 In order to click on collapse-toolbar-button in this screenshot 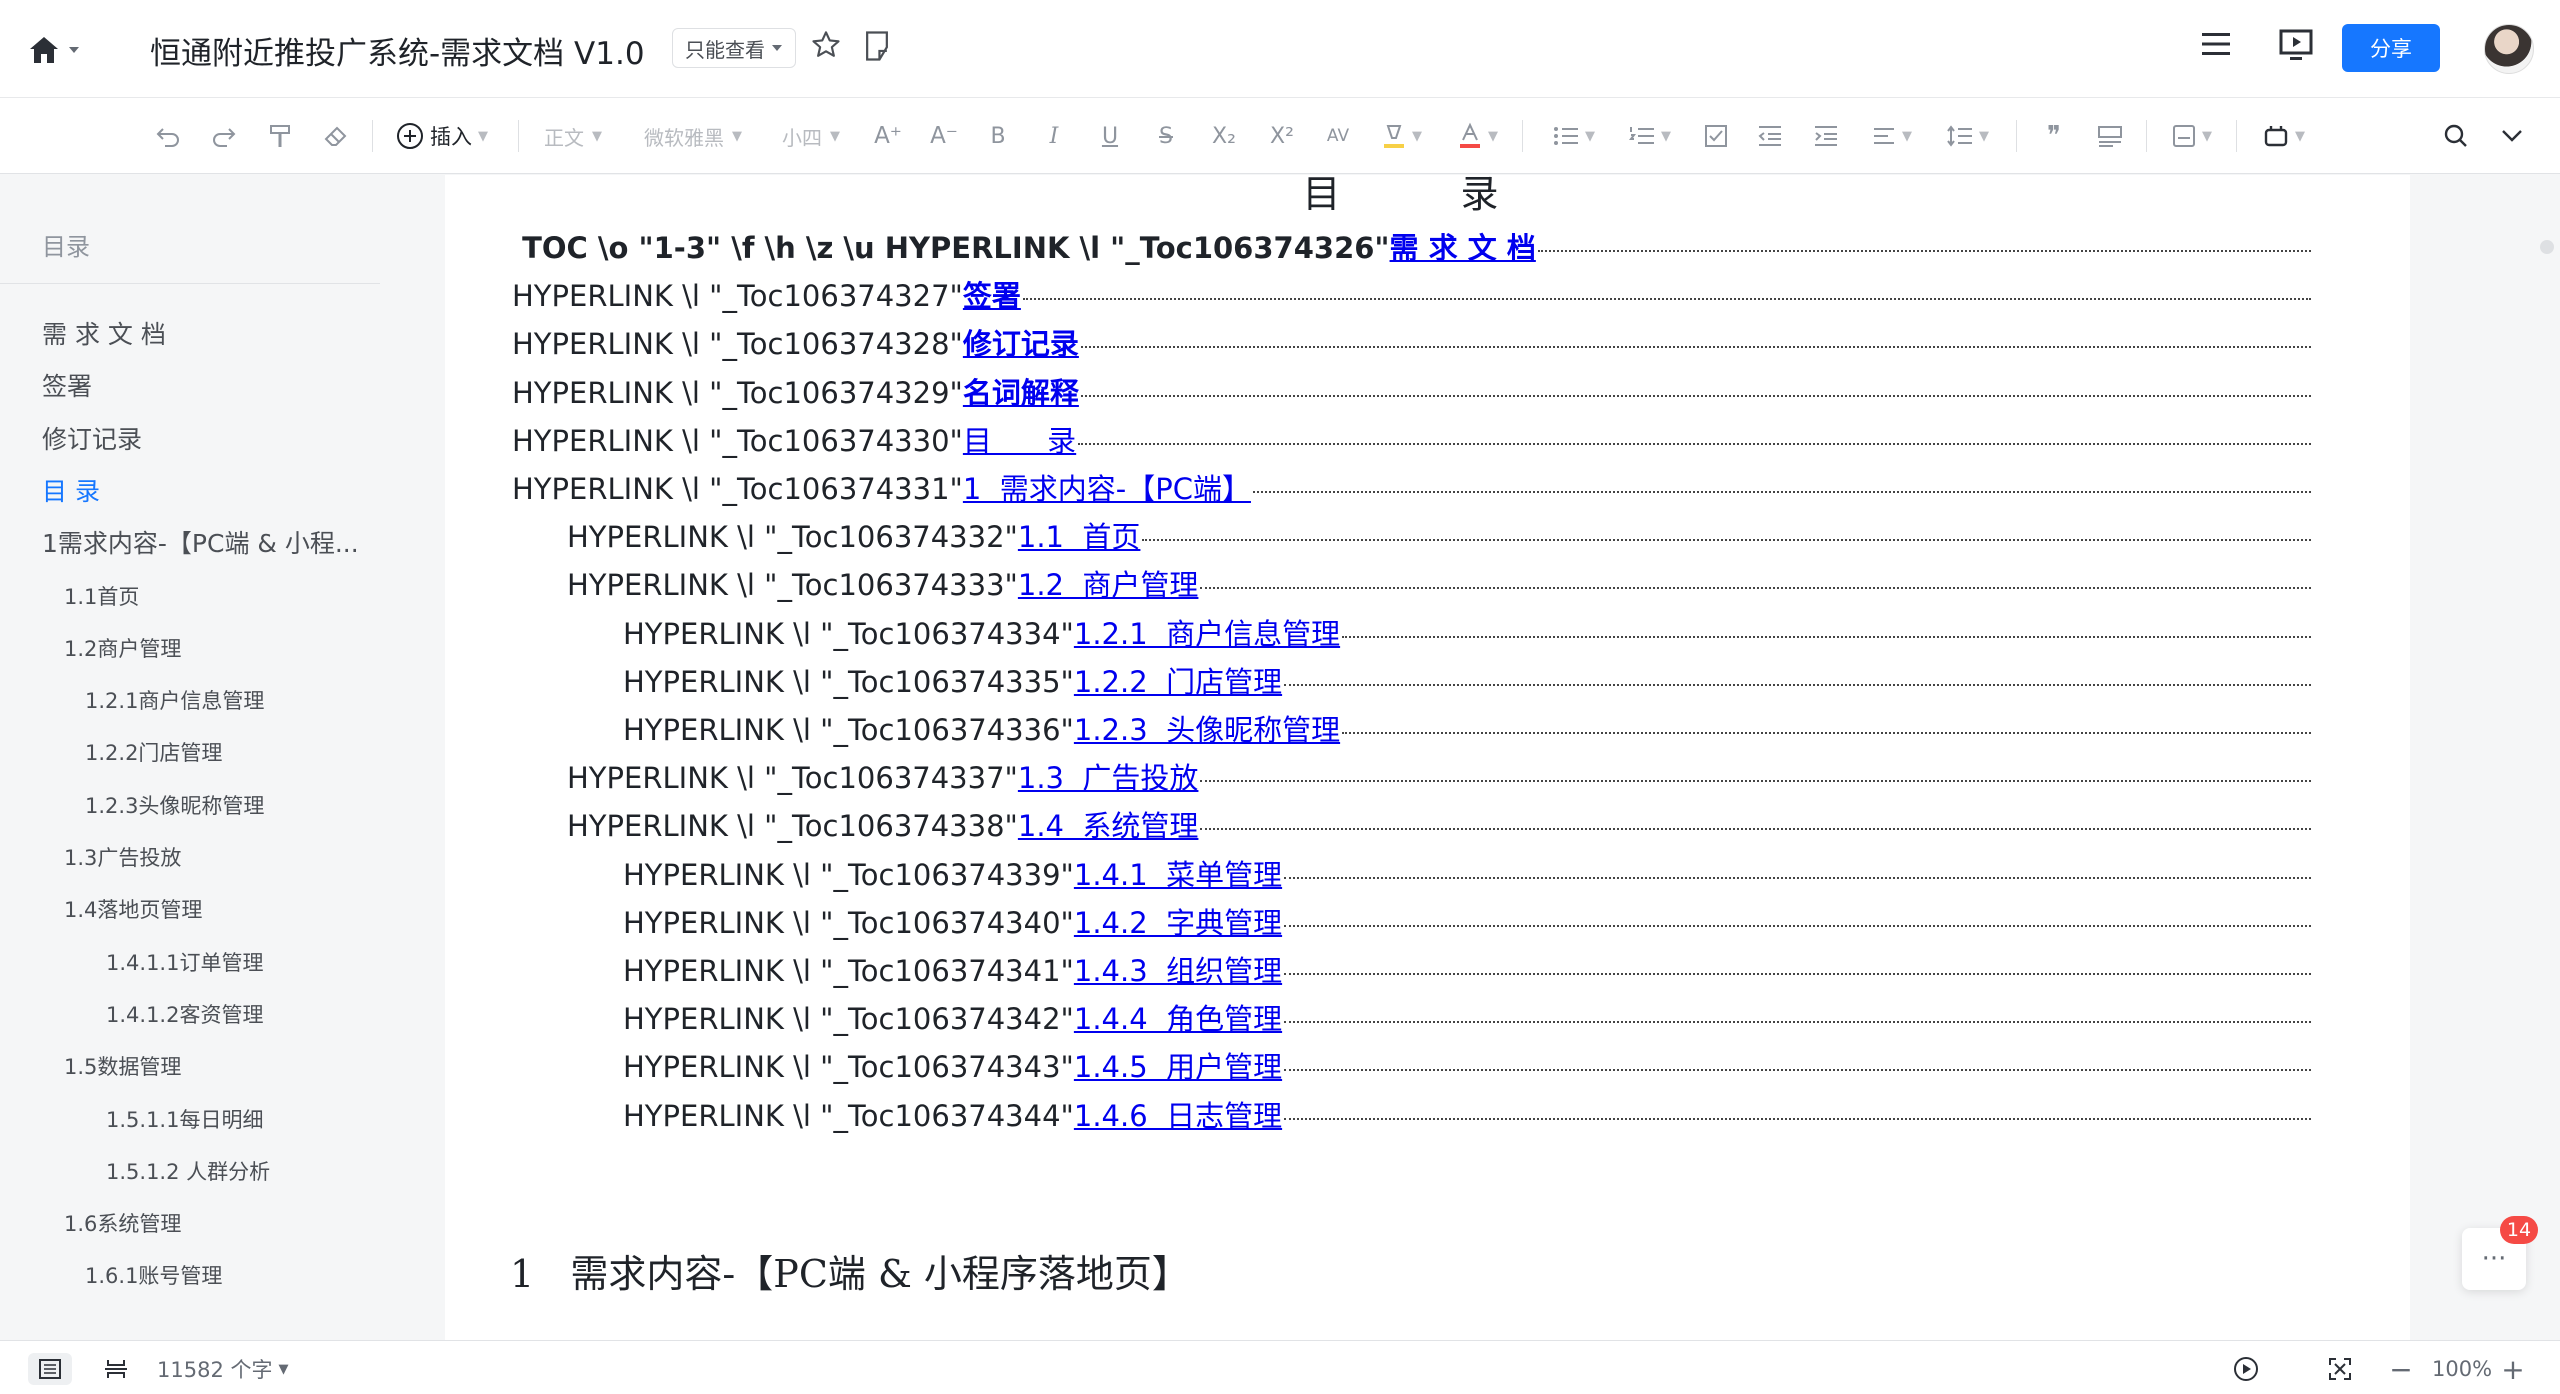, I will do `click(2512, 136)`.